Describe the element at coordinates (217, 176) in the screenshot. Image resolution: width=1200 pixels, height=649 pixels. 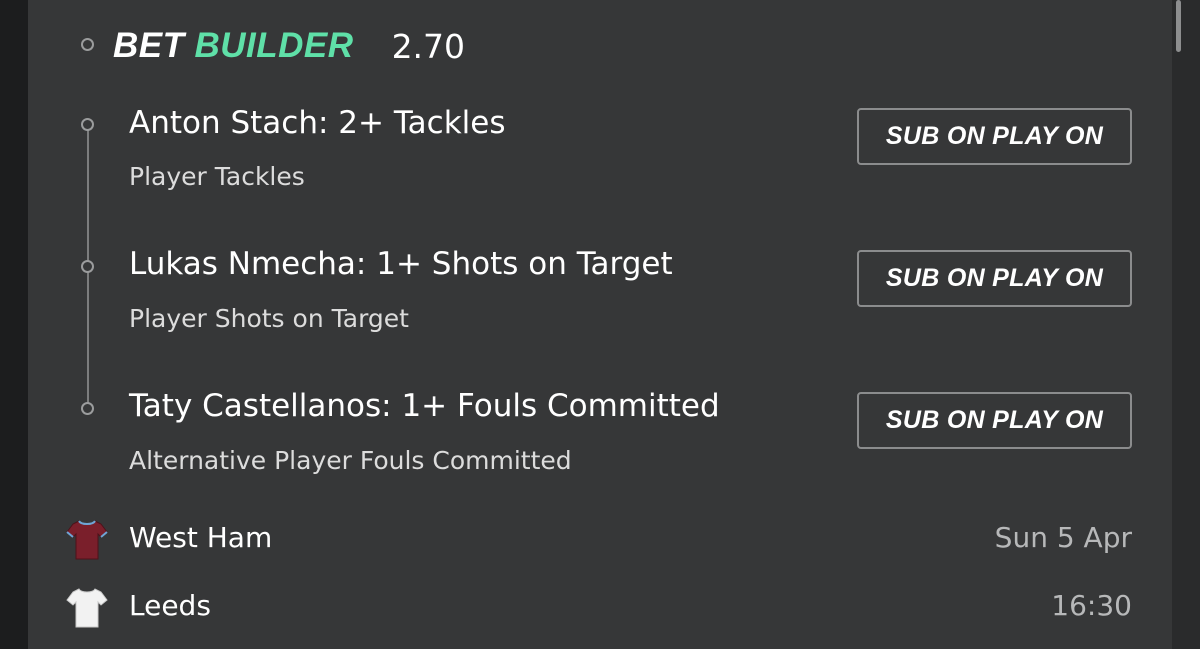
I see `selection-market: Player Tackles` at that location.